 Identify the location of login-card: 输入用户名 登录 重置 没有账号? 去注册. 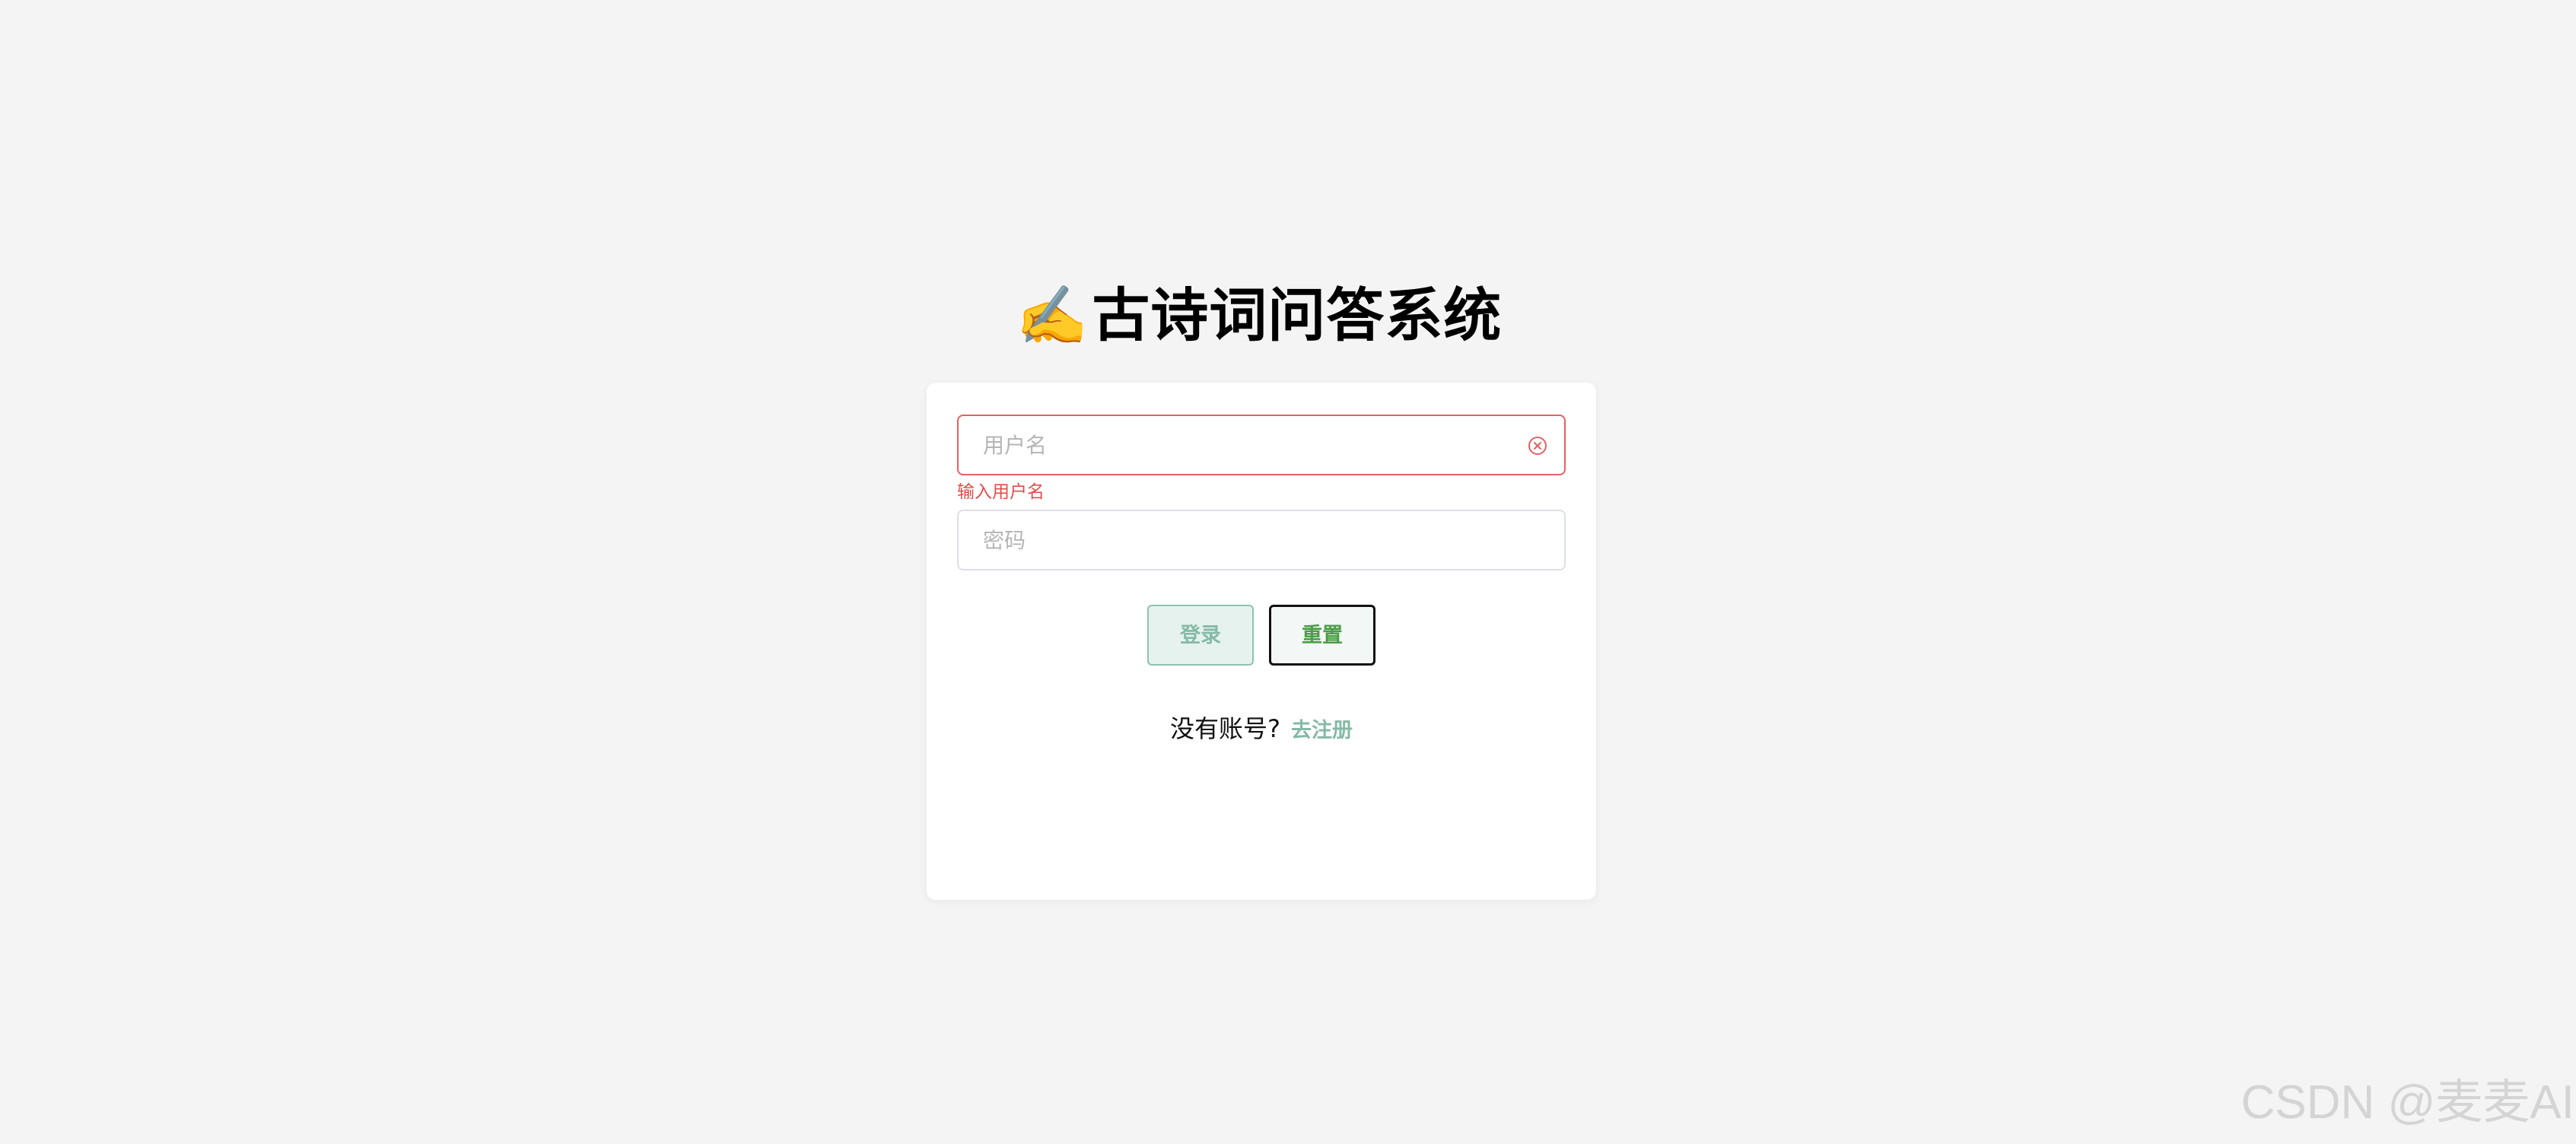
(1261, 641).